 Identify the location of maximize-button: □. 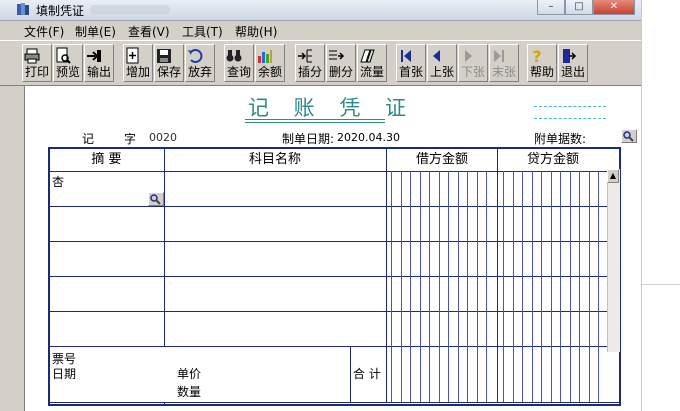
(579, 7).